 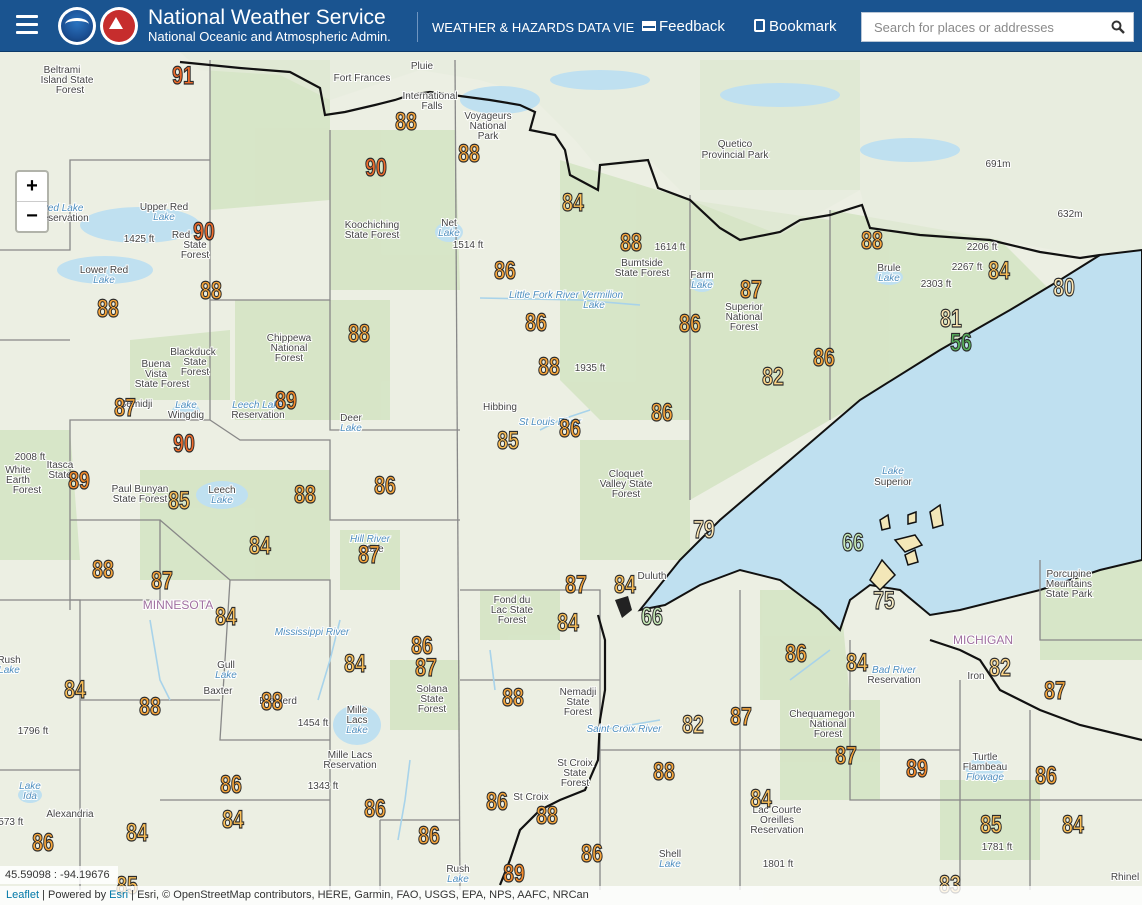 I want to click on bookmark-label: Bookmark, so click(x=803, y=26).